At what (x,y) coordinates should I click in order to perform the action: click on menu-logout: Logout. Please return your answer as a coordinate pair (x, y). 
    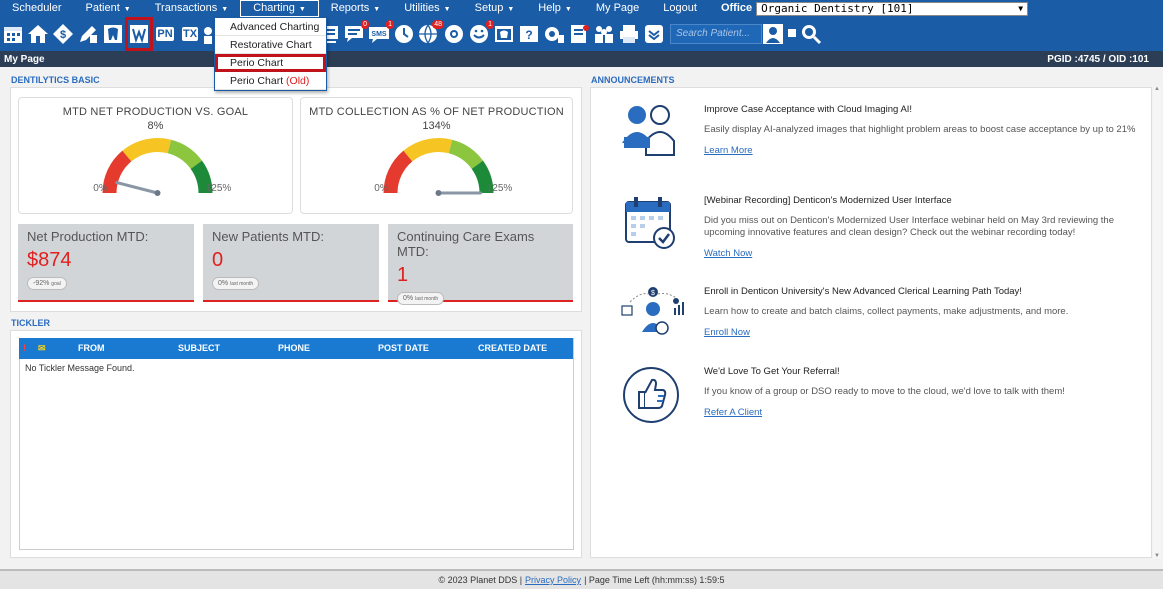
    Looking at the image, I should click on (680, 8).